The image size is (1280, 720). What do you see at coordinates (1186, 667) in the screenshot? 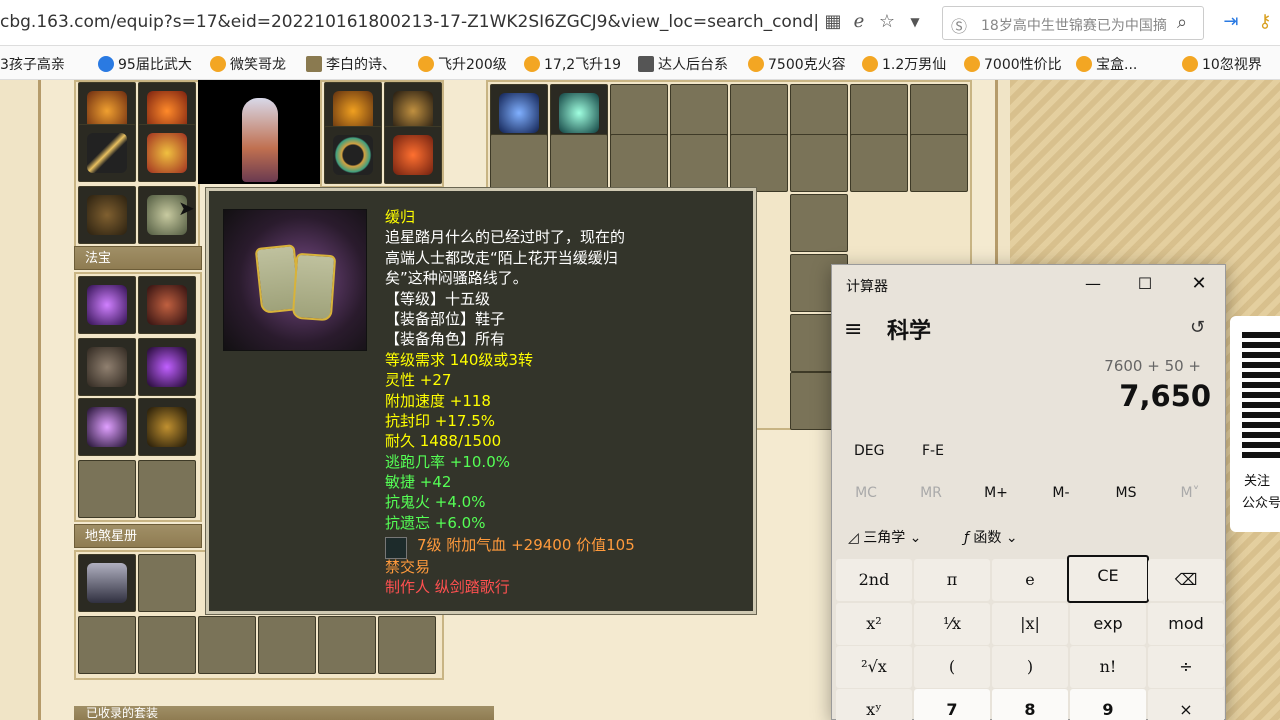
I see `key-divide: ÷` at bounding box center [1186, 667].